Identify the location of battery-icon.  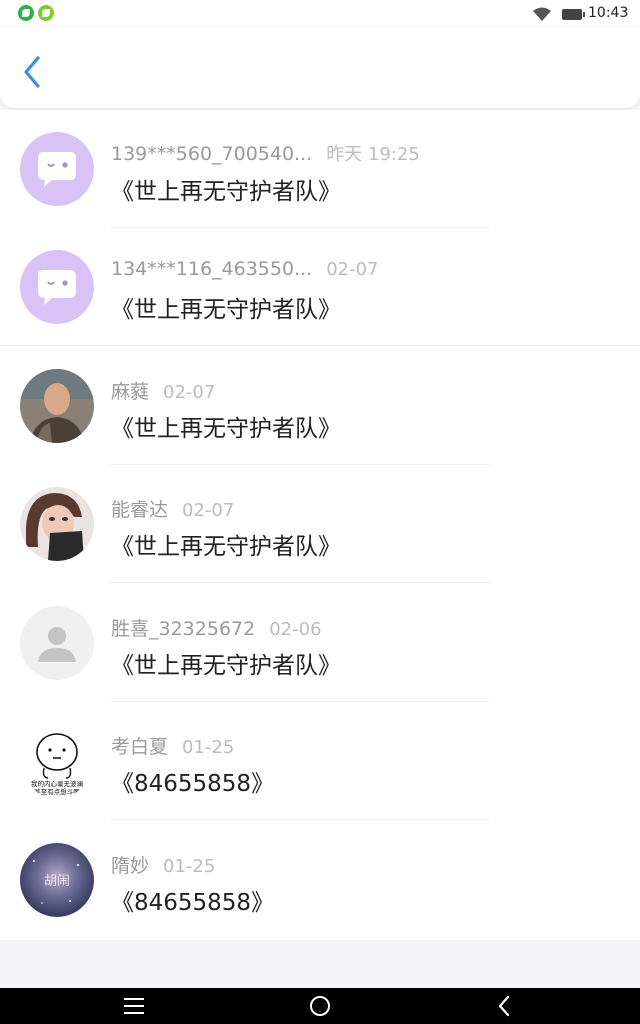
(573, 14).